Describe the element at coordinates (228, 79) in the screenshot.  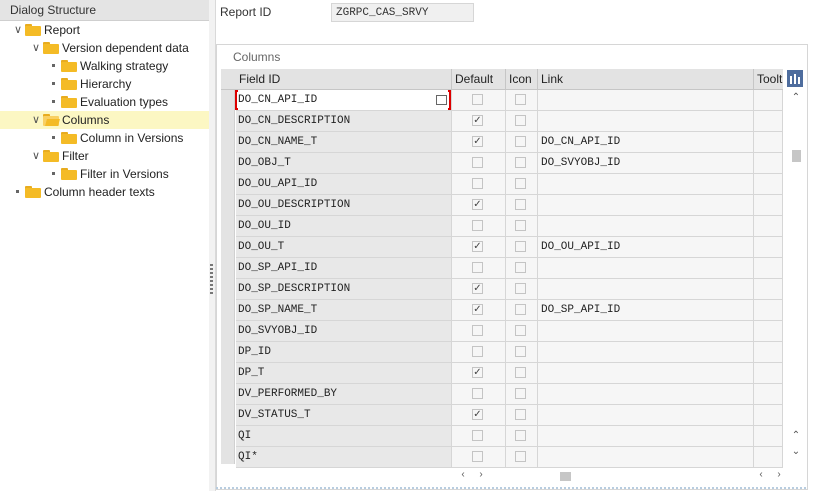
I see `select-all-corner` at that location.